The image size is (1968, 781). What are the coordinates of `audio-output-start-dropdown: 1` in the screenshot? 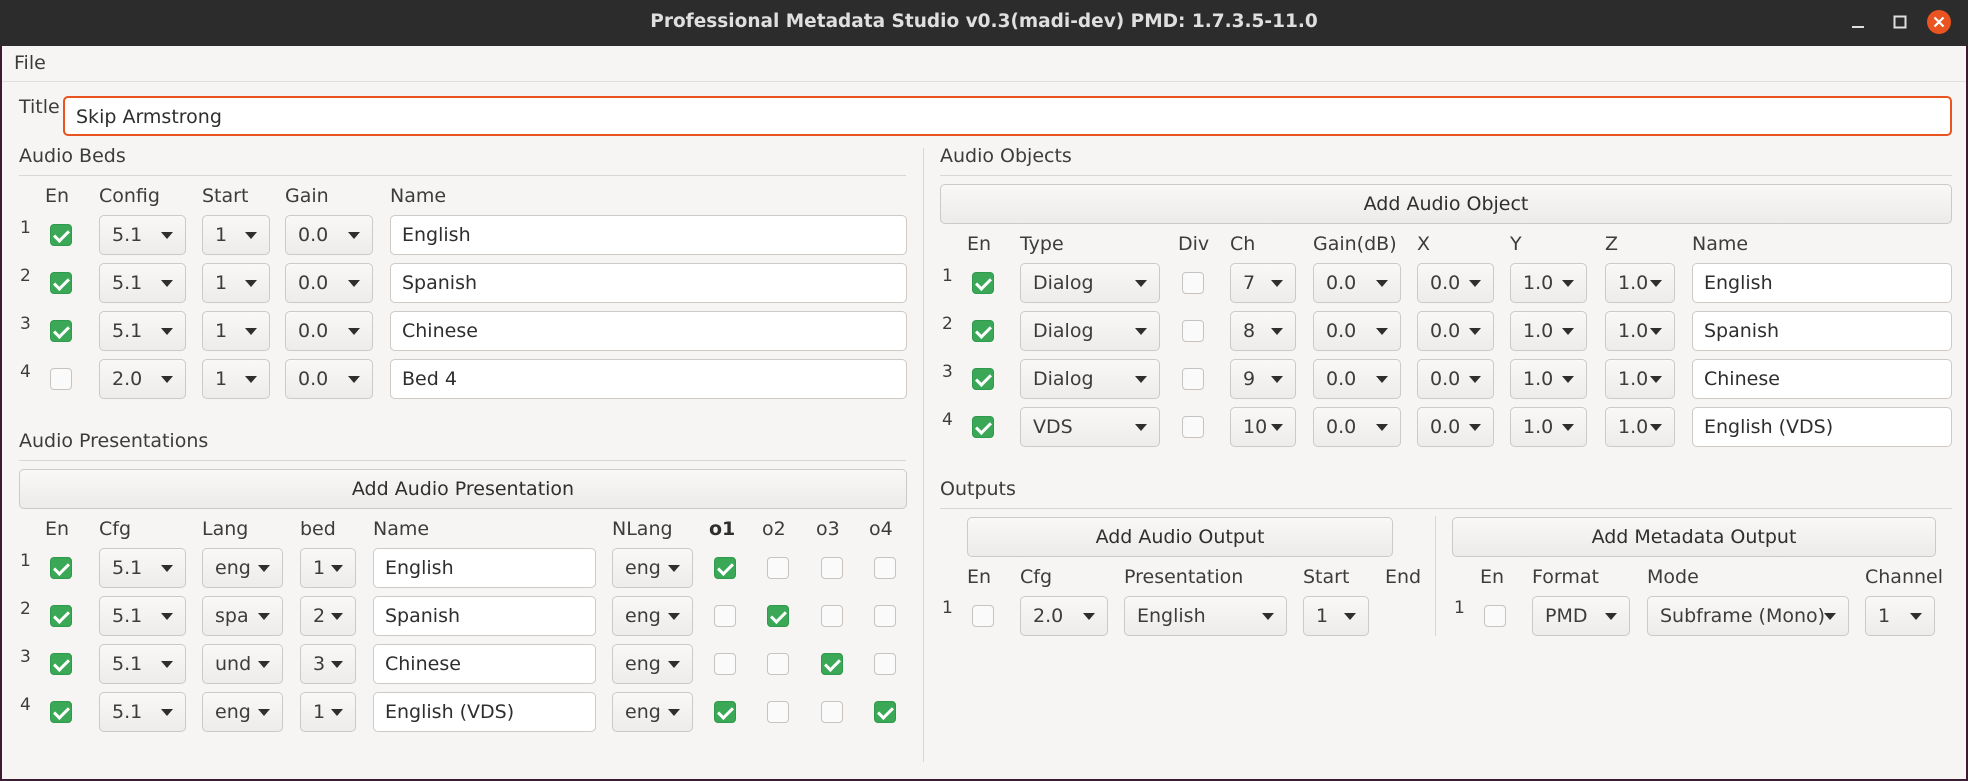 It's located at (1336, 616).